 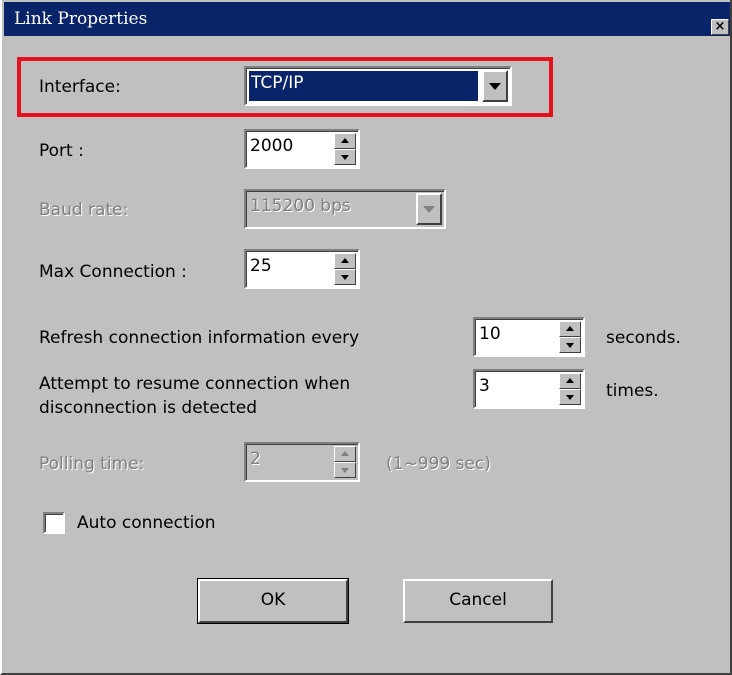 I want to click on baud-rate-dropdown-button, so click(x=429, y=209).